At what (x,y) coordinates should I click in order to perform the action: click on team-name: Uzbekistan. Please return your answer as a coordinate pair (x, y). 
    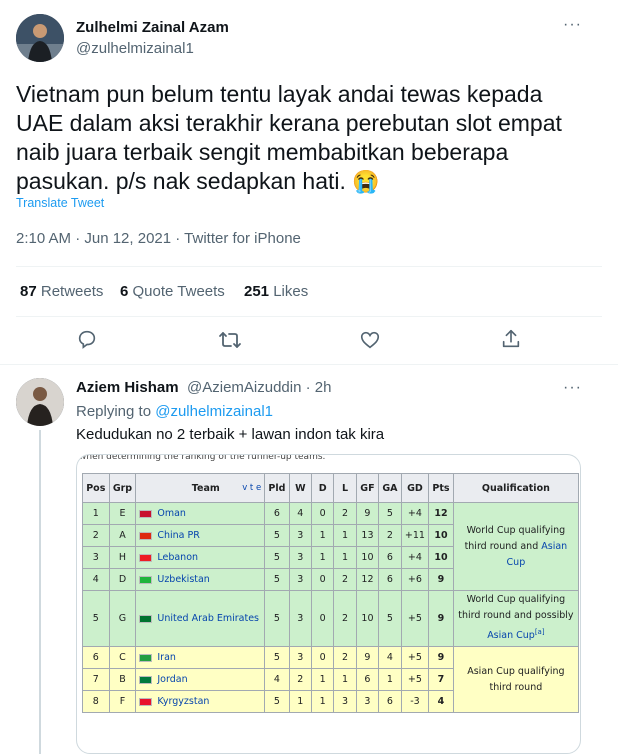
    Looking at the image, I should click on (183, 579).